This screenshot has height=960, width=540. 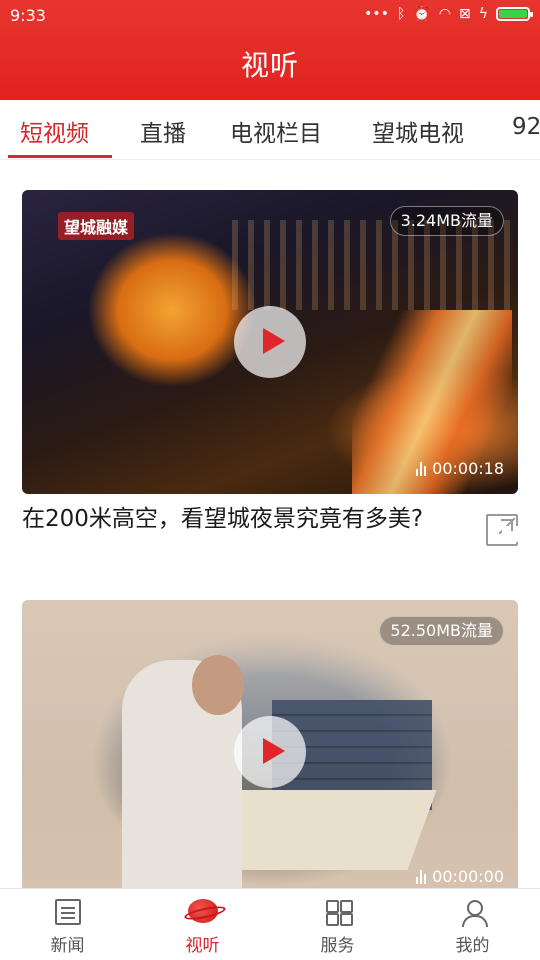 What do you see at coordinates (269, 65) in the screenshot?
I see `page-title: 视听` at bounding box center [269, 65].